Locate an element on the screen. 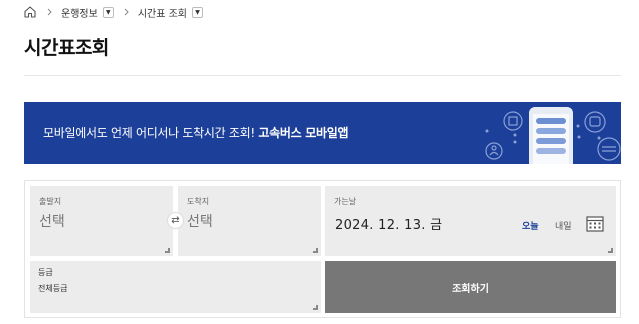  grade-value: 전체등급 is located at coordinates (53, 288).